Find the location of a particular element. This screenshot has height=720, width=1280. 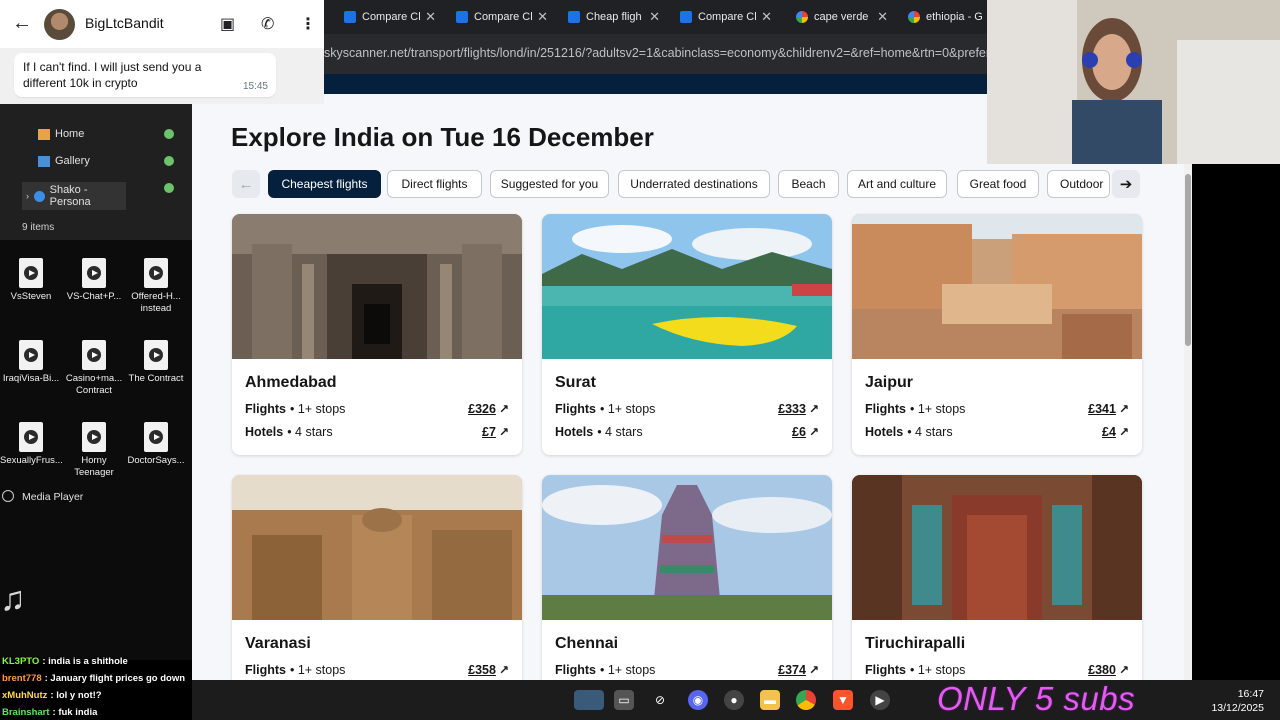

sync-status-icon is located at coordinates (169, 161).